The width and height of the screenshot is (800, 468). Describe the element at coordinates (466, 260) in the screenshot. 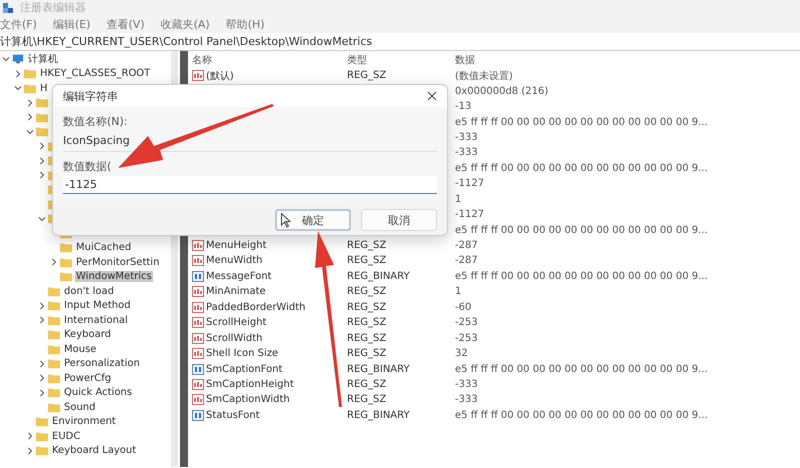

I see `table-cell: -287` at that location.